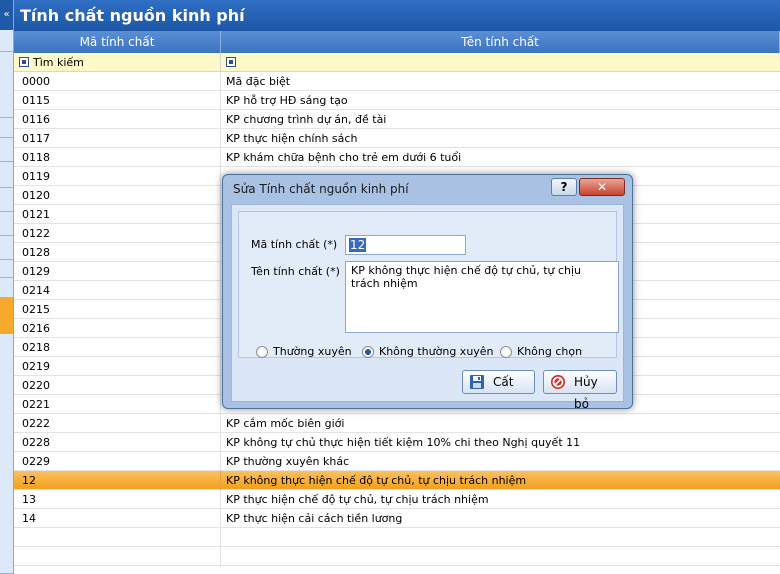  I want to click on cell-code: 0128, so click(117, 252).